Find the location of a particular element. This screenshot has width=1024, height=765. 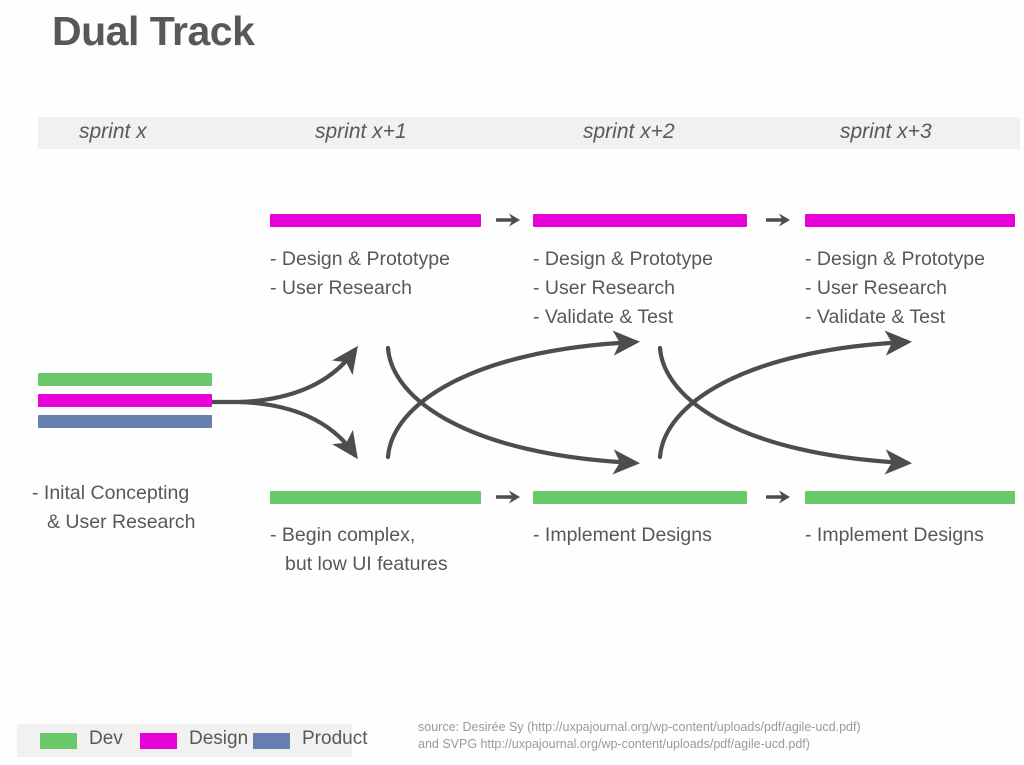

sprintx1-dev-line-0: - Begin complex, is located at coordinates (343, 535).